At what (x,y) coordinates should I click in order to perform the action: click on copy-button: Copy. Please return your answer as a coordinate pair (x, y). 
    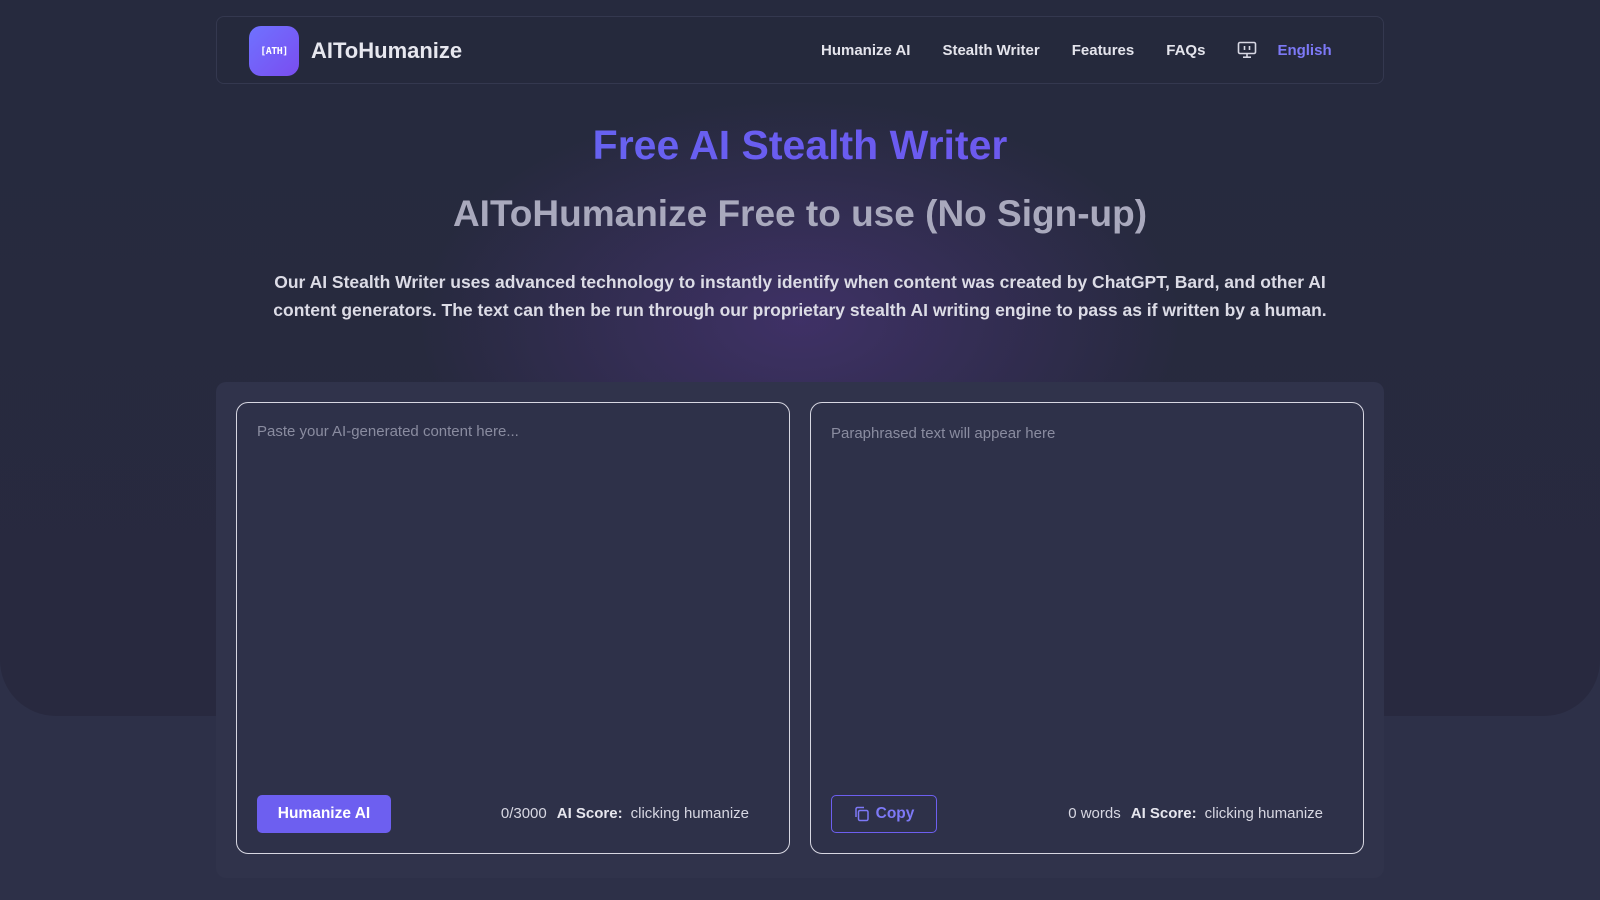
    Looking at the image, I should click on (884, 814).